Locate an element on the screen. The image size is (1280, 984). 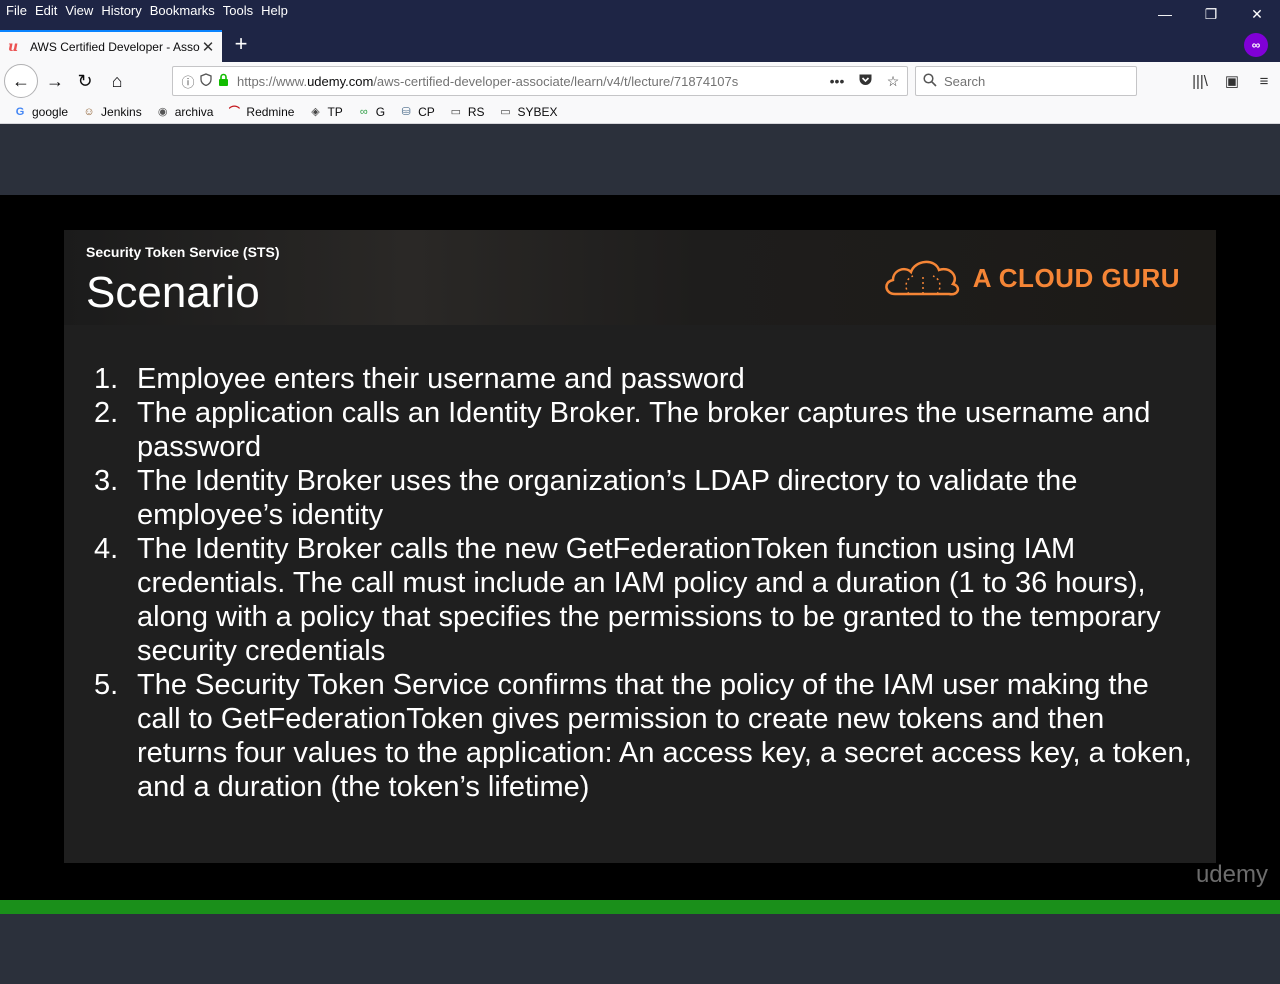
tab-aws-course: u AWS Certified Developer - Asso ✕ is located at coordinates (111, 46).